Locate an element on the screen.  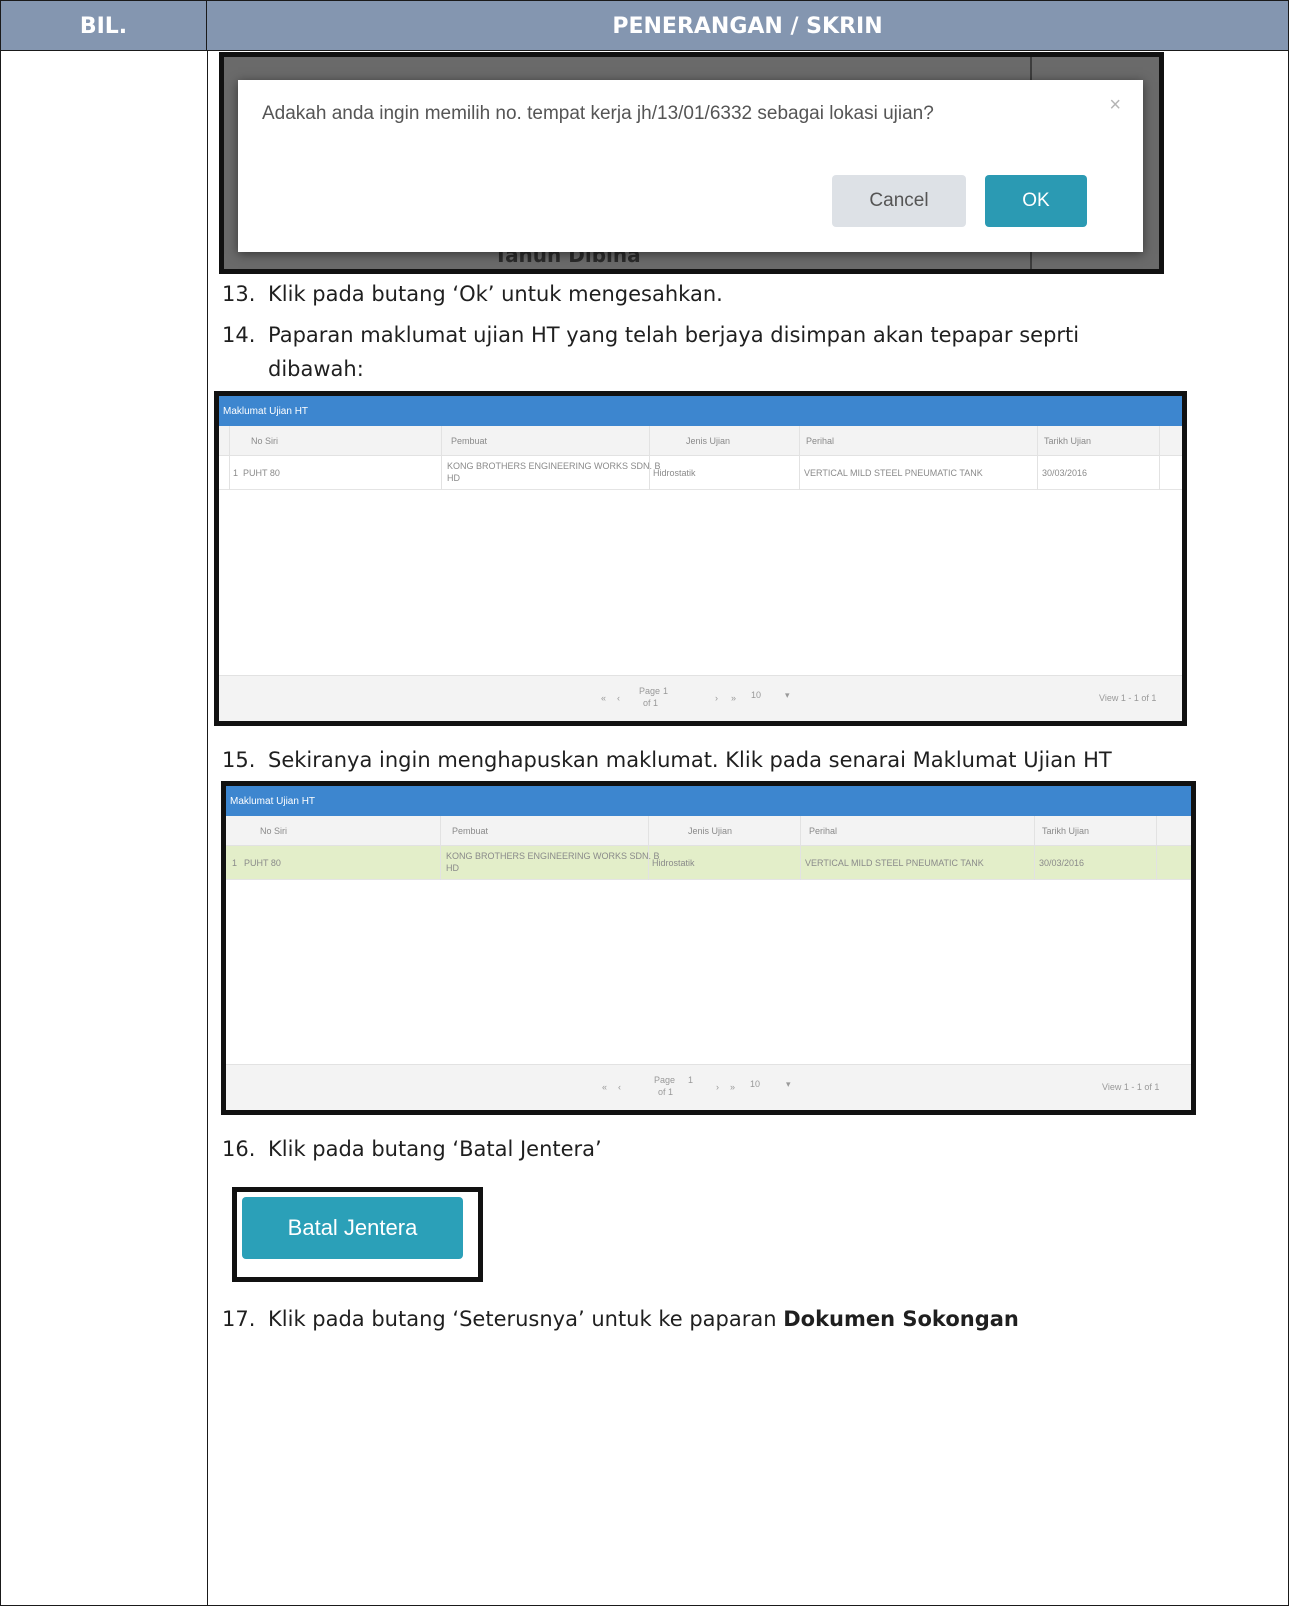
step-number: 17. is located at coordinates (239, 1319).